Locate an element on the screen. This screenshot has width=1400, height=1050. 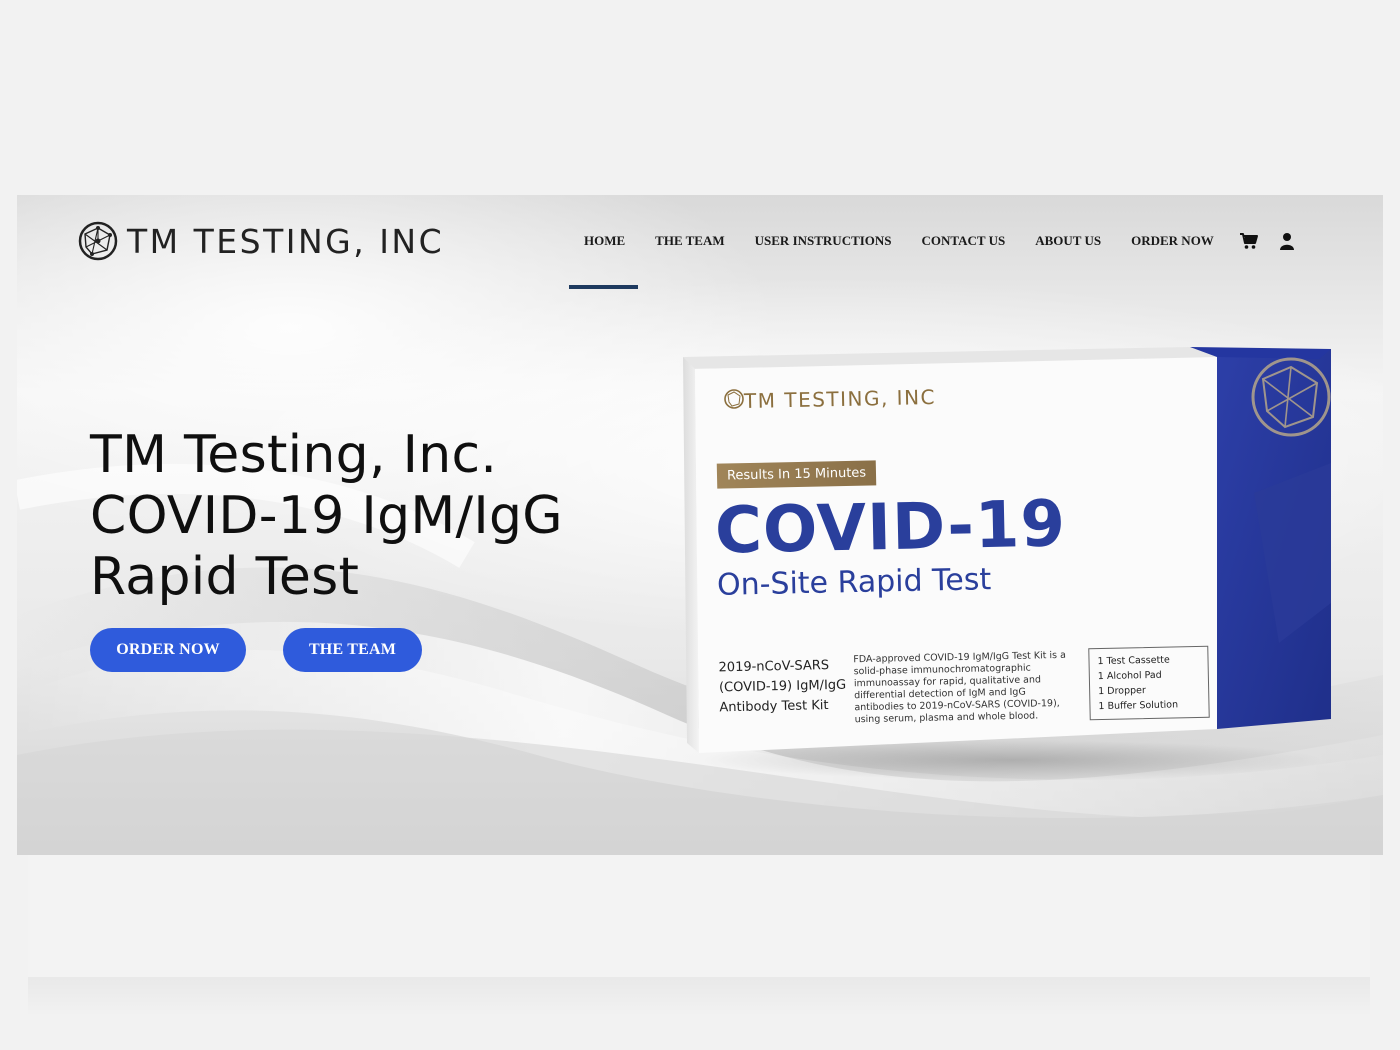
nav-item-order-now: ORDER NOW is located at coordinates (1172, 241).